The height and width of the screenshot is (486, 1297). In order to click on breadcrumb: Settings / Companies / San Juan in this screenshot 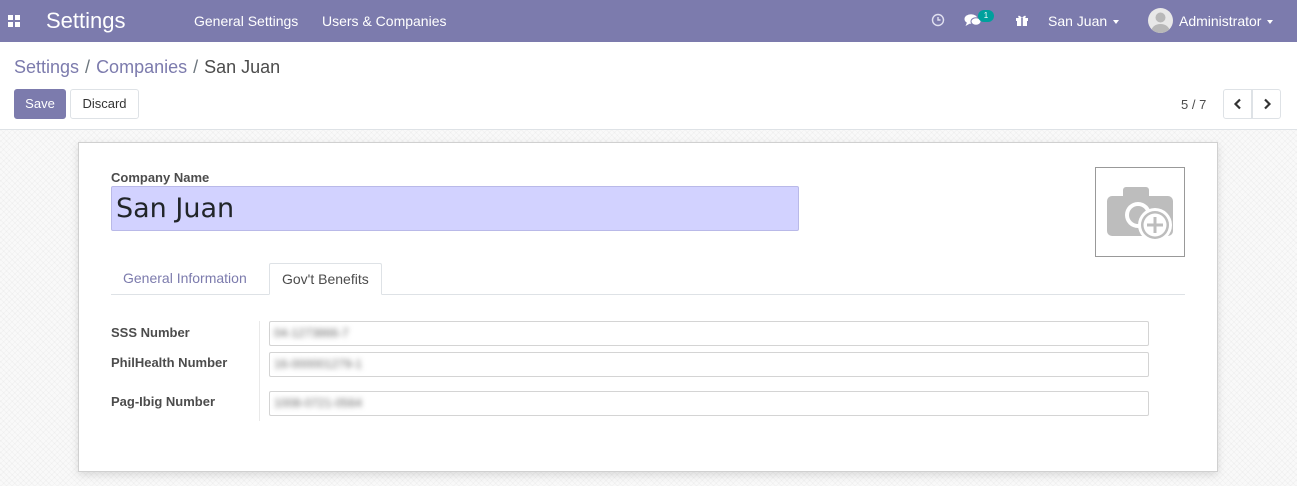, I will do `click(147, 67)`.